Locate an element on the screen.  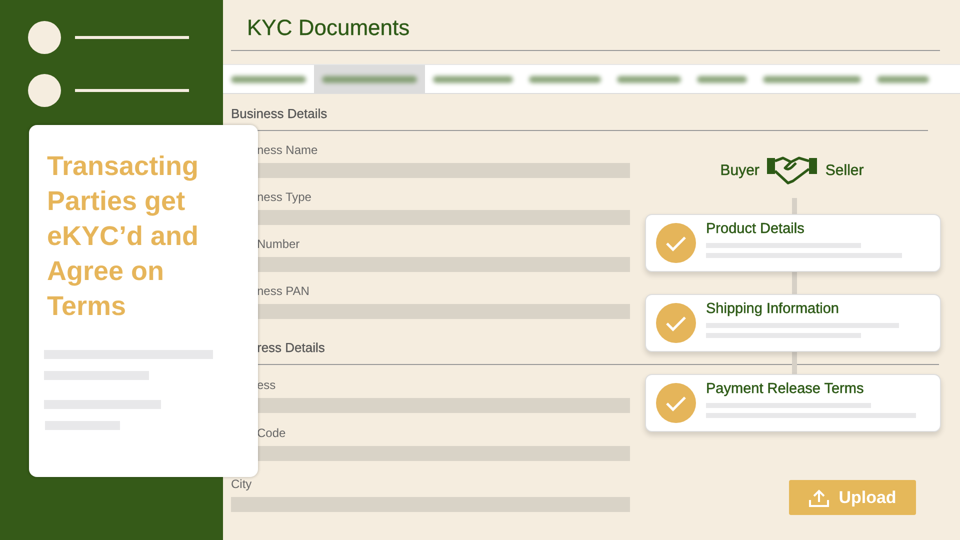
section-heading: ress Details is located at coordinates (291, 347).